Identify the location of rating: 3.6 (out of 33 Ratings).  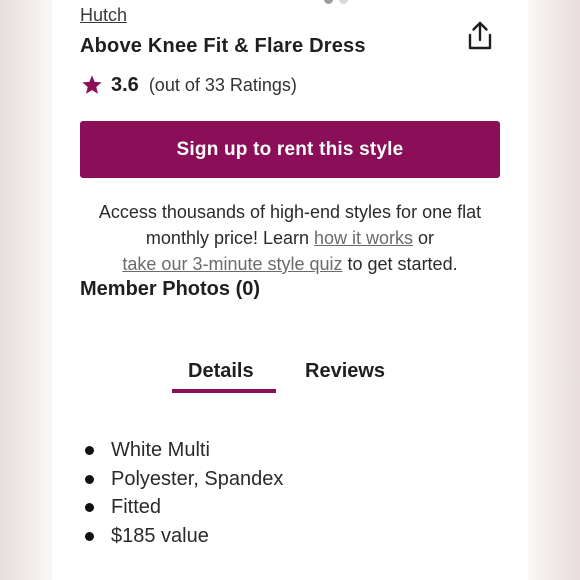
(189, 85).